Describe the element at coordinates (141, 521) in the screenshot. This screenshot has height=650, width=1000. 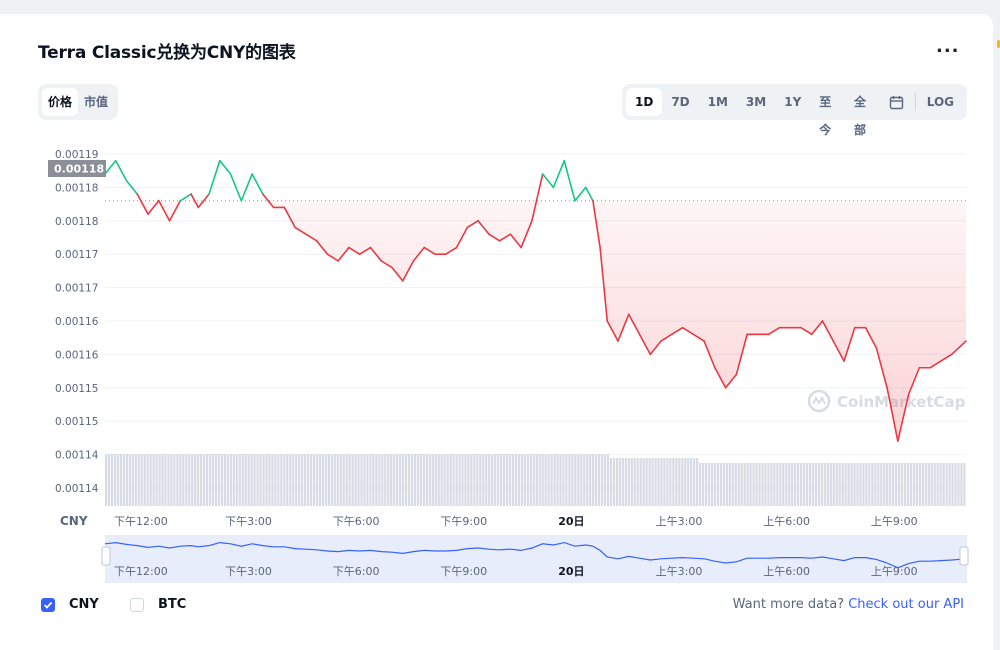
I see `x-tick-label: 下午12:00` at that location.